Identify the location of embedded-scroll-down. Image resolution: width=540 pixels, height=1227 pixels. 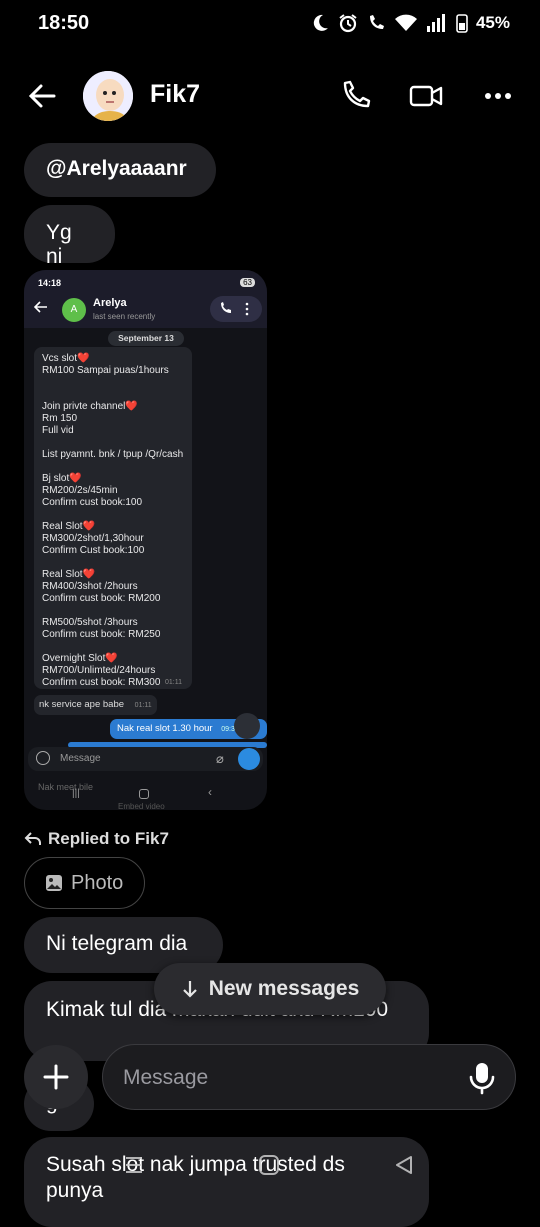
(247, 726).